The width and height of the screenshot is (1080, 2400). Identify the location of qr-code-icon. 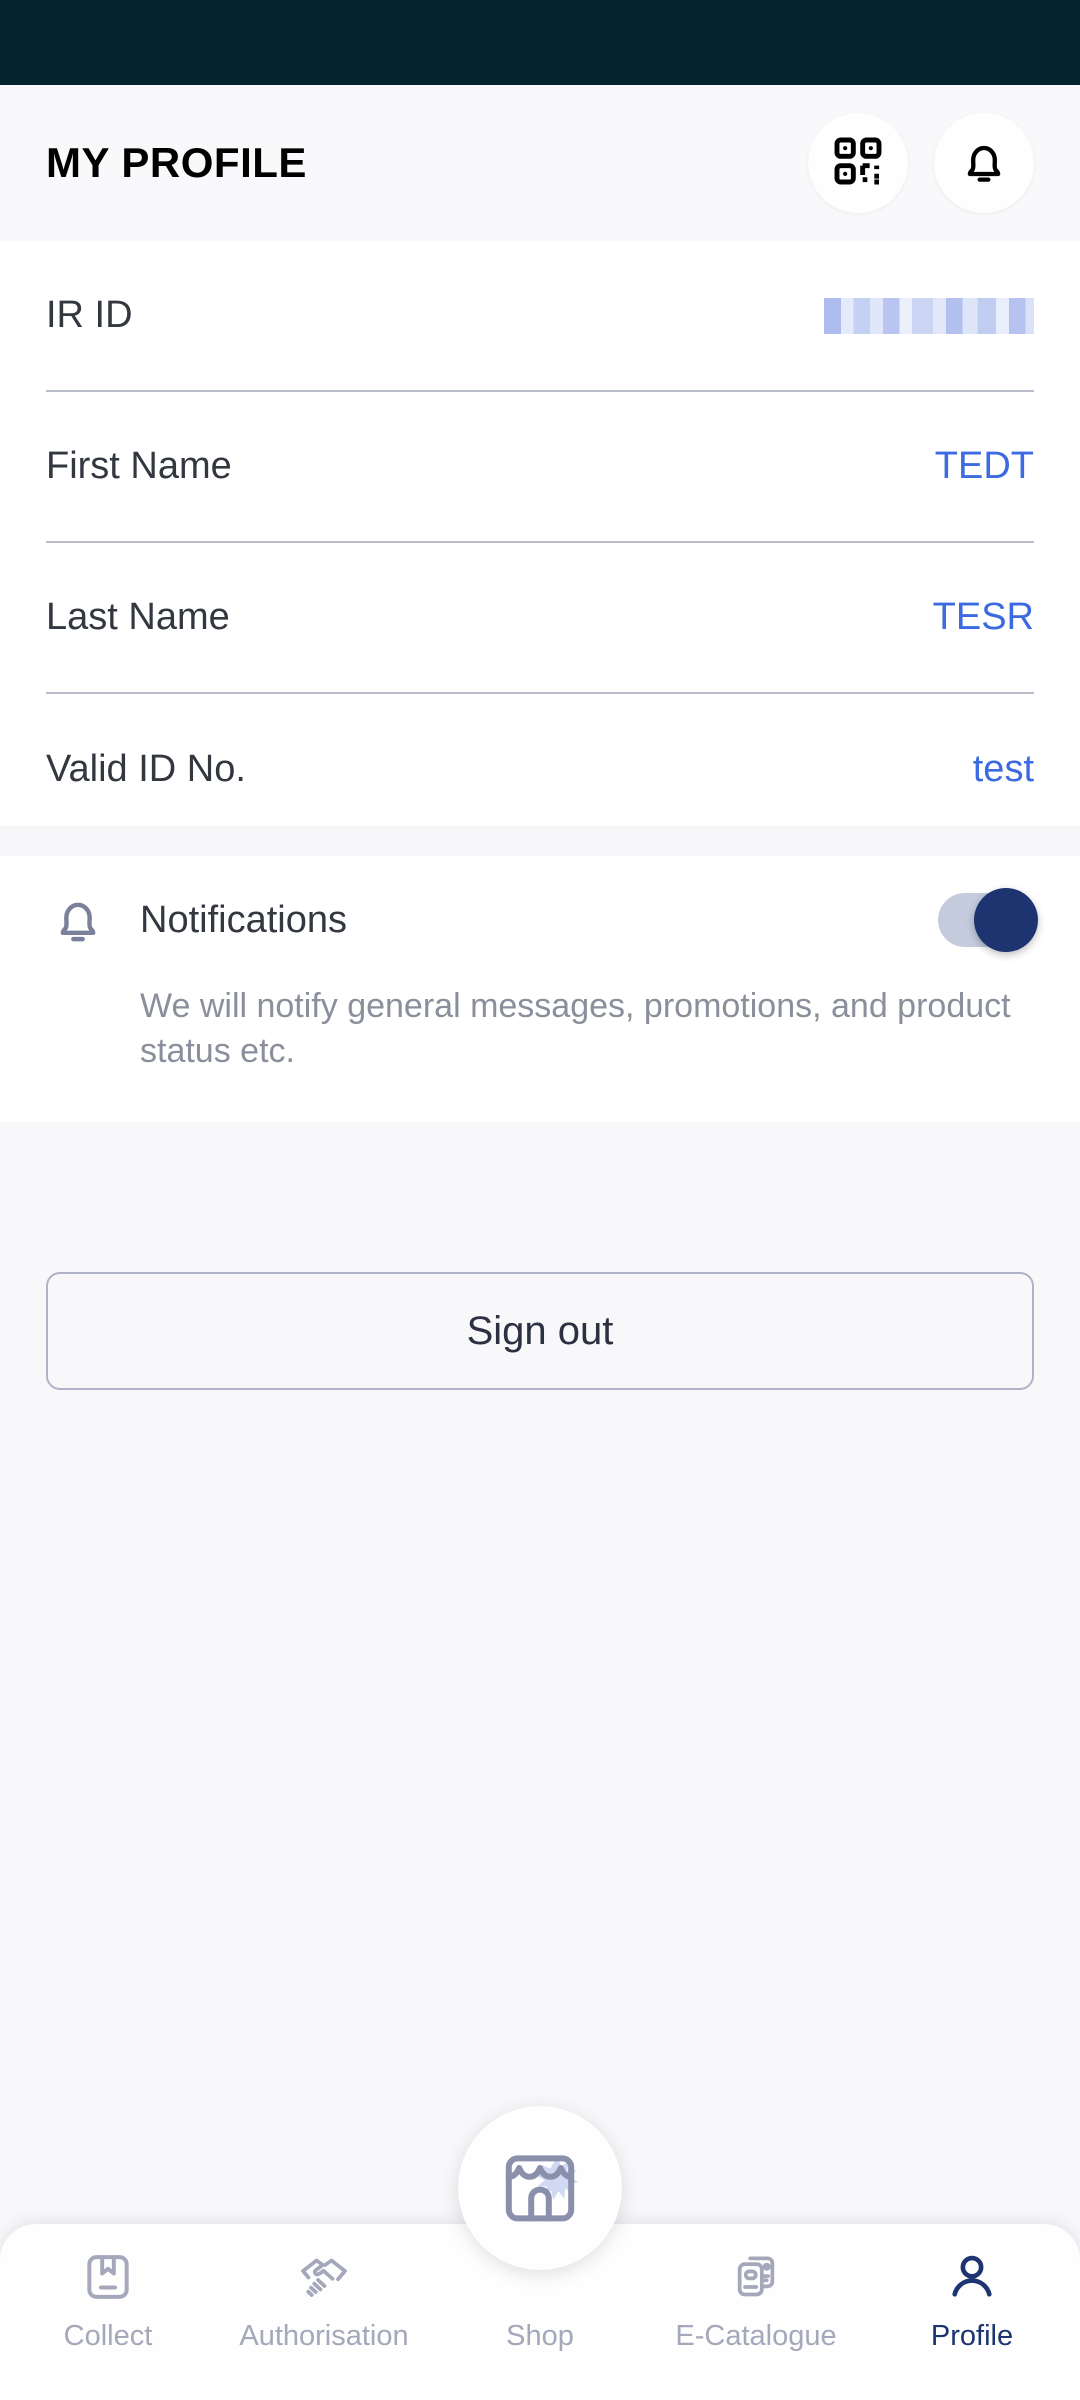
(858, 163).